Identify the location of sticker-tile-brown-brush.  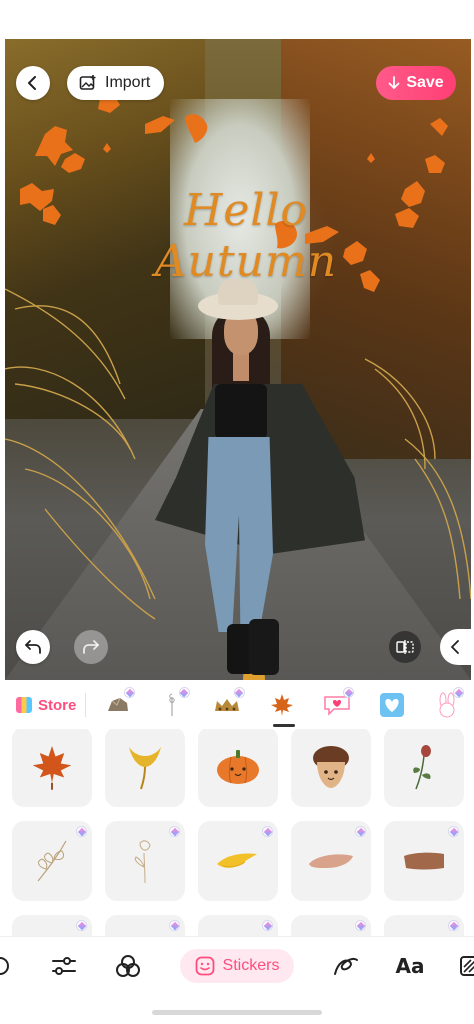
(424, 861).